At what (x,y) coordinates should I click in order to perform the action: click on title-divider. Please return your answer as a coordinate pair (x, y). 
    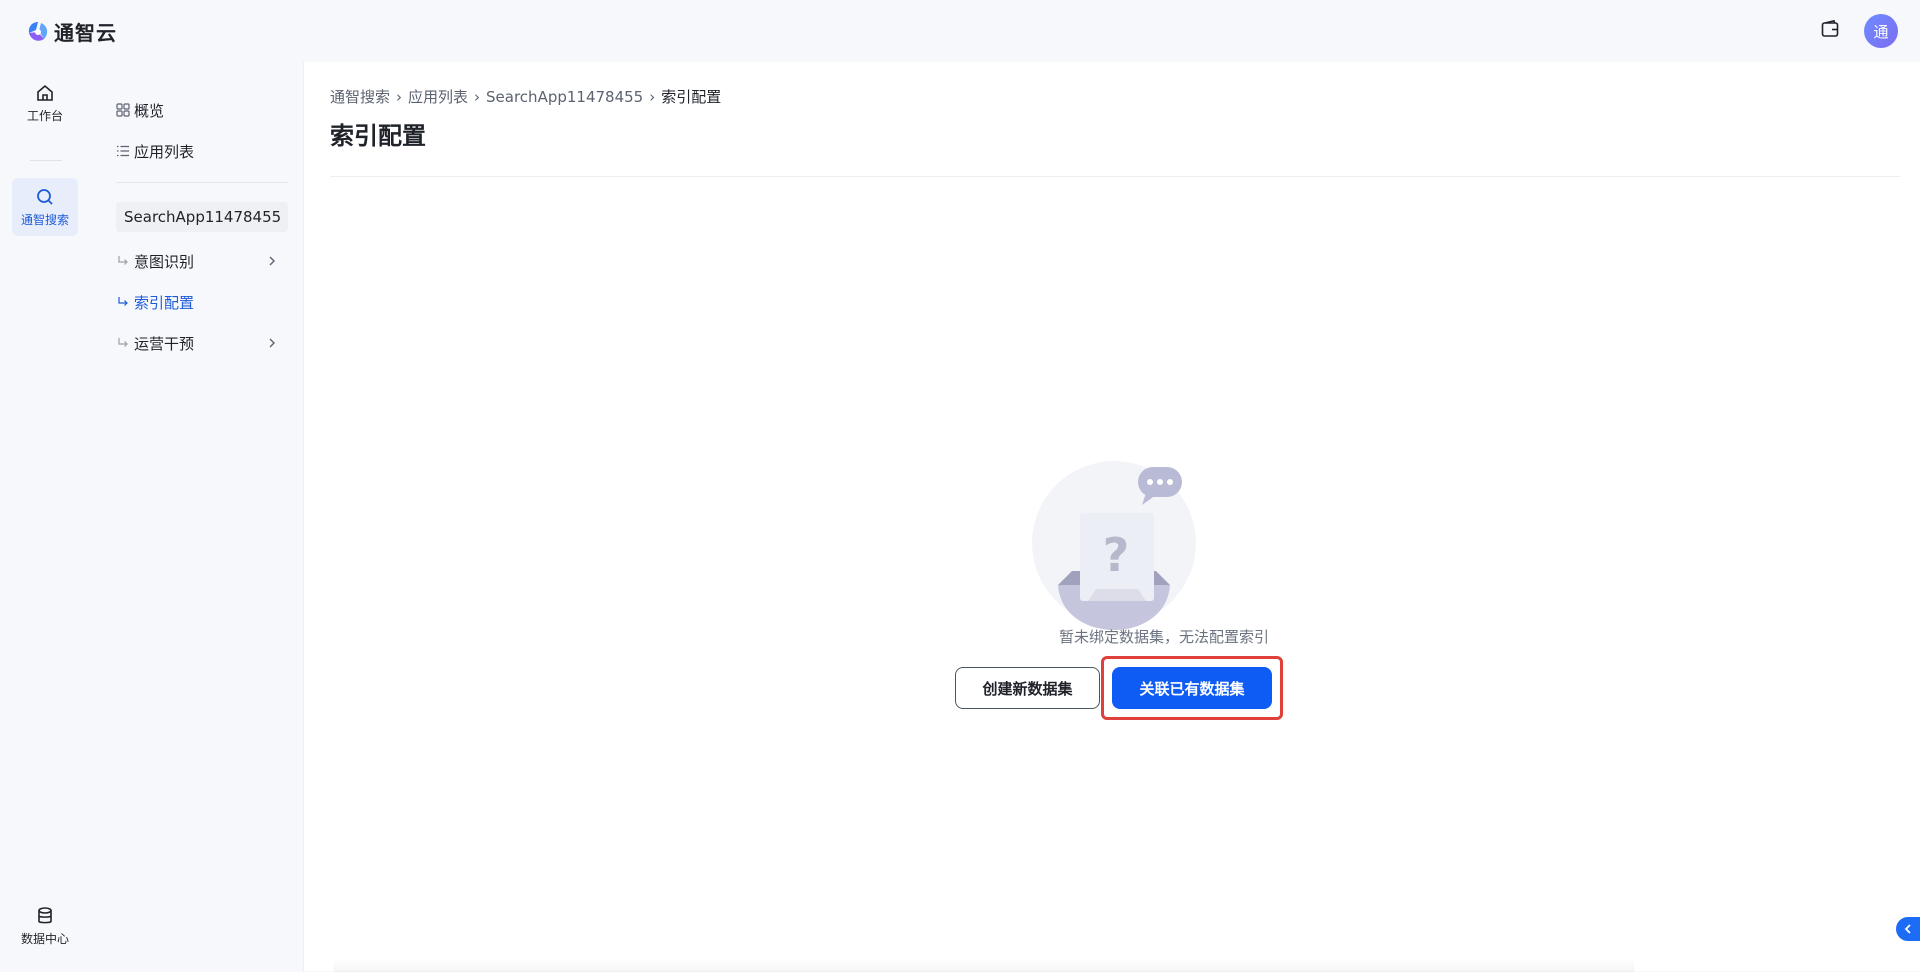
    Looking at the image, I should click on (1115, 176).